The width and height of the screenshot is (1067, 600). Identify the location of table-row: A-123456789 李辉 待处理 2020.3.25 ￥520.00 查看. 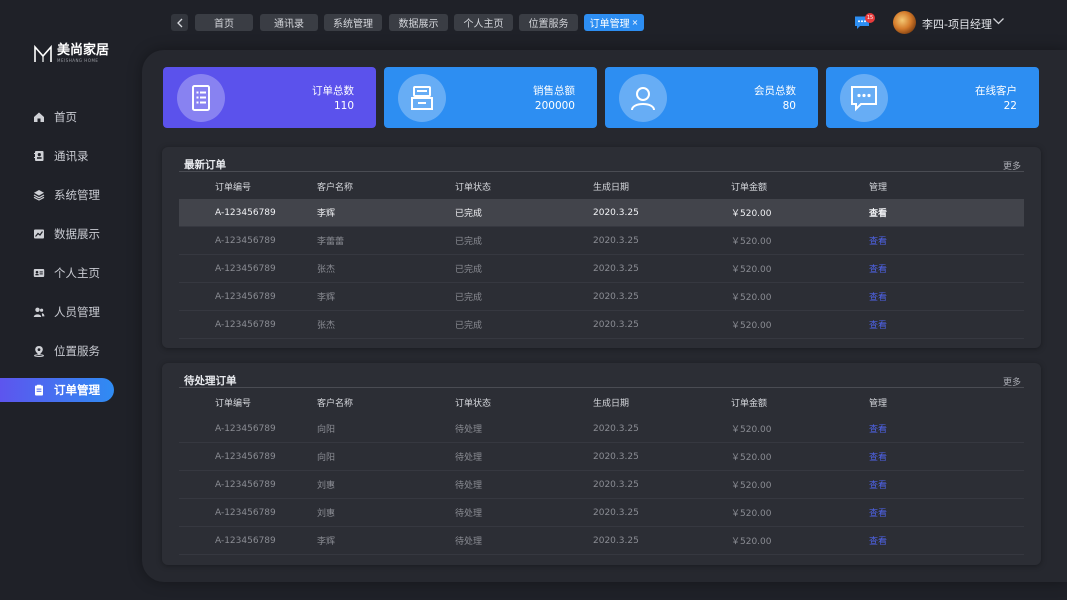
(601, 540).